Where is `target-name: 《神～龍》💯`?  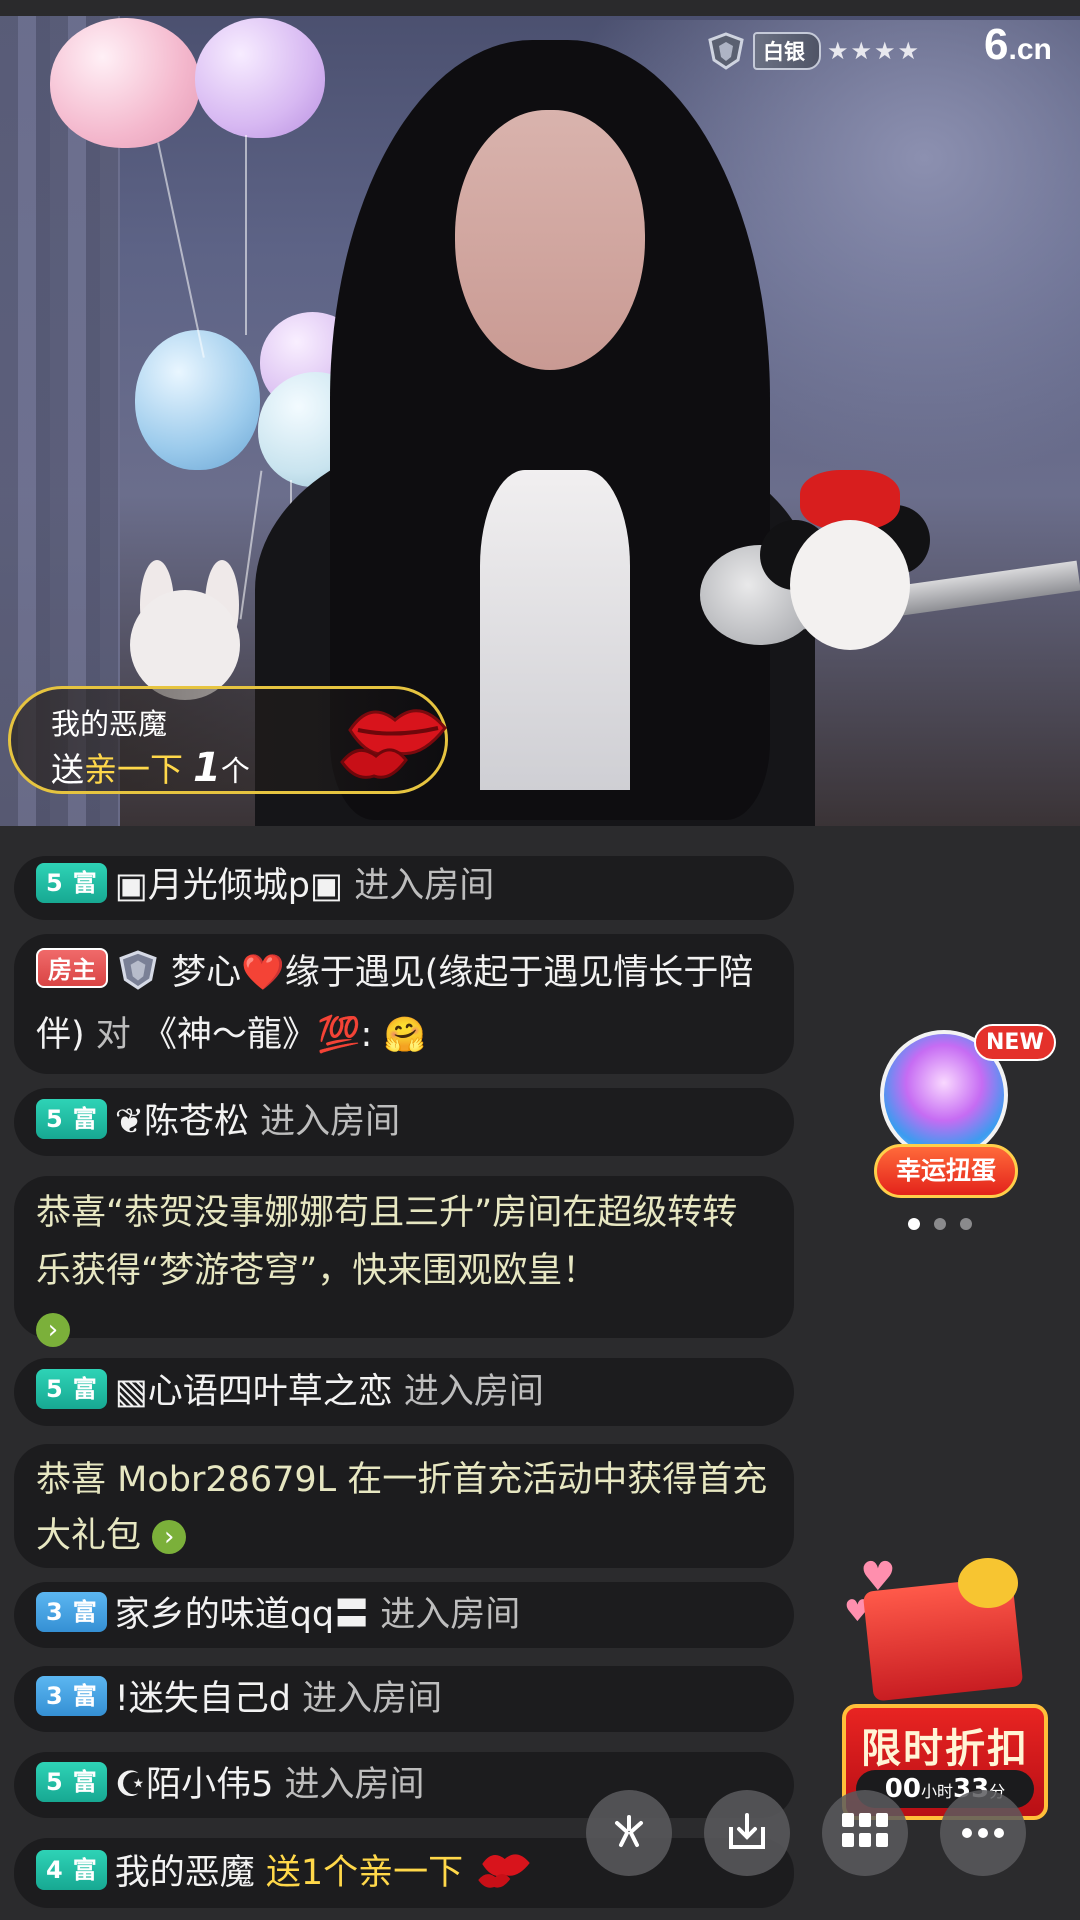 target-name: 《神～龍》💯 is located at coordinates (251, 1035).